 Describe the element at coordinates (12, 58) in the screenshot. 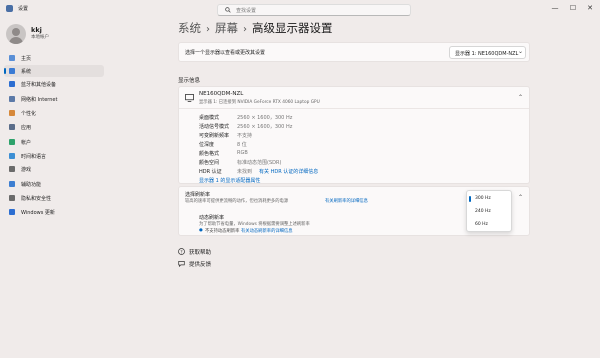

I see `home-icon` at that location.